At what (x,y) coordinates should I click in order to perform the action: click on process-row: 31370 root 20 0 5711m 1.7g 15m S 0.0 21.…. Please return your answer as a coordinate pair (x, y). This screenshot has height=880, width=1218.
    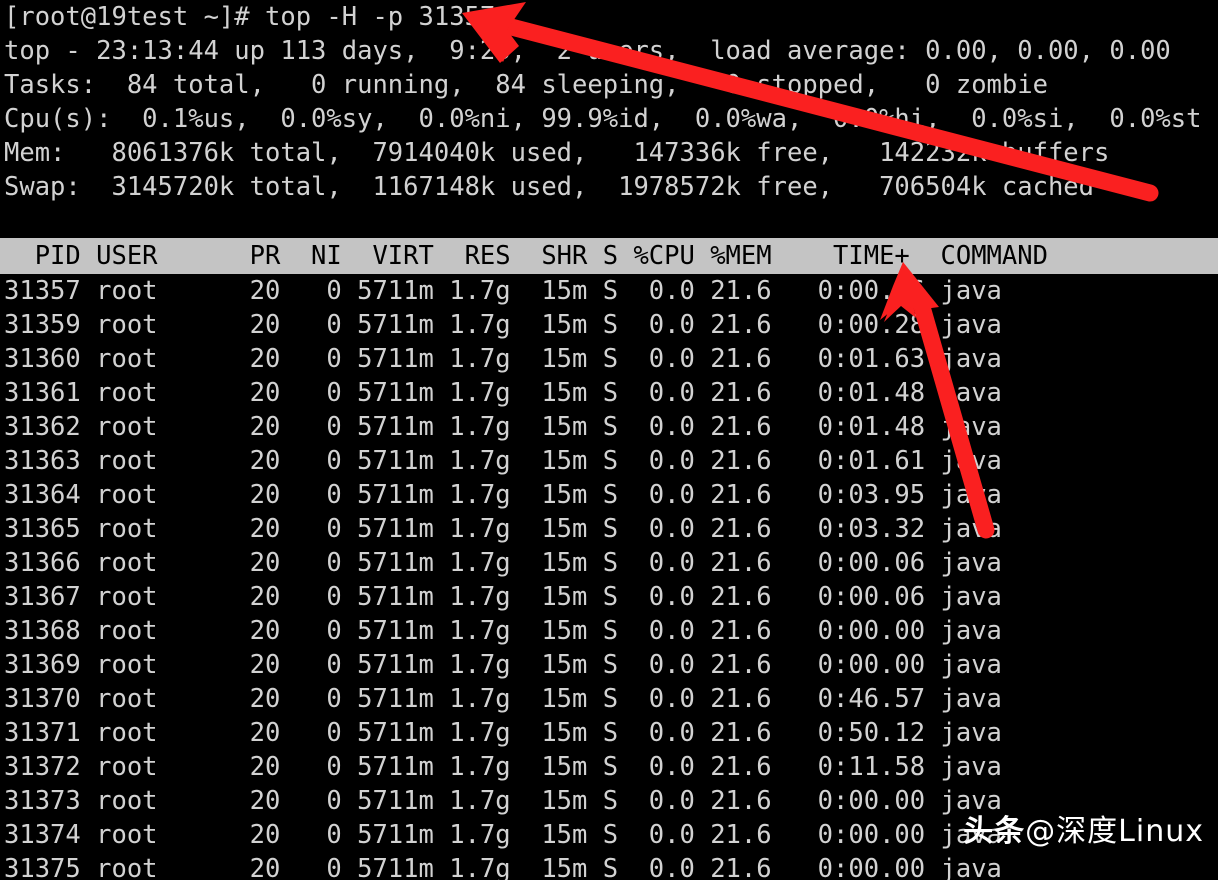
    Looking at the image, I should click on (503, 699).